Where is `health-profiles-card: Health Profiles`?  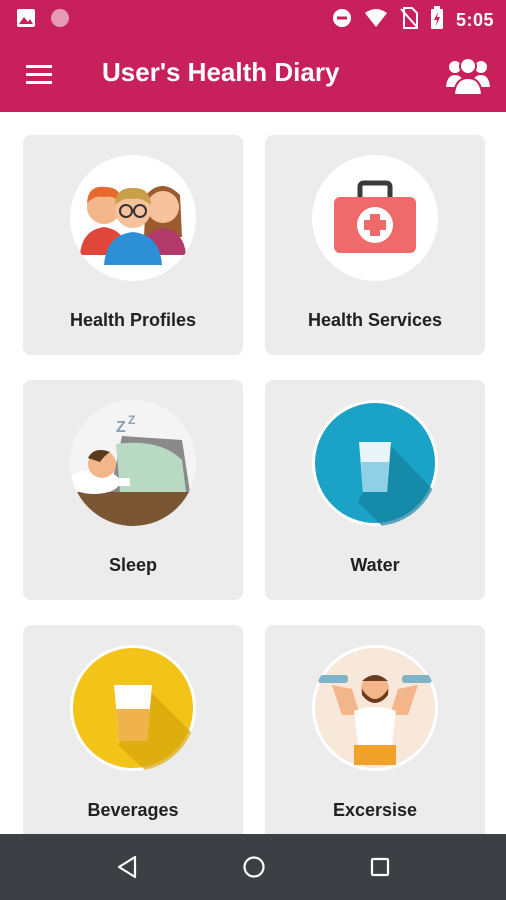
health-profiles-card: Health Profiles is located at coordinates (133, 245).